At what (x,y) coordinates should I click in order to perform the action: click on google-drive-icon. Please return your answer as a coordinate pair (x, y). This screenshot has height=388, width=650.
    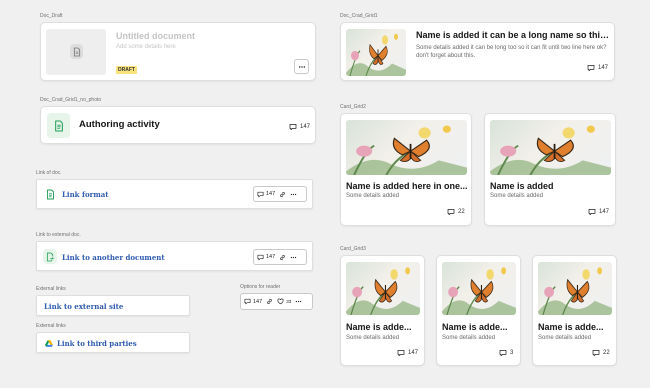
    Looking at the image, I should click on (49, 343).